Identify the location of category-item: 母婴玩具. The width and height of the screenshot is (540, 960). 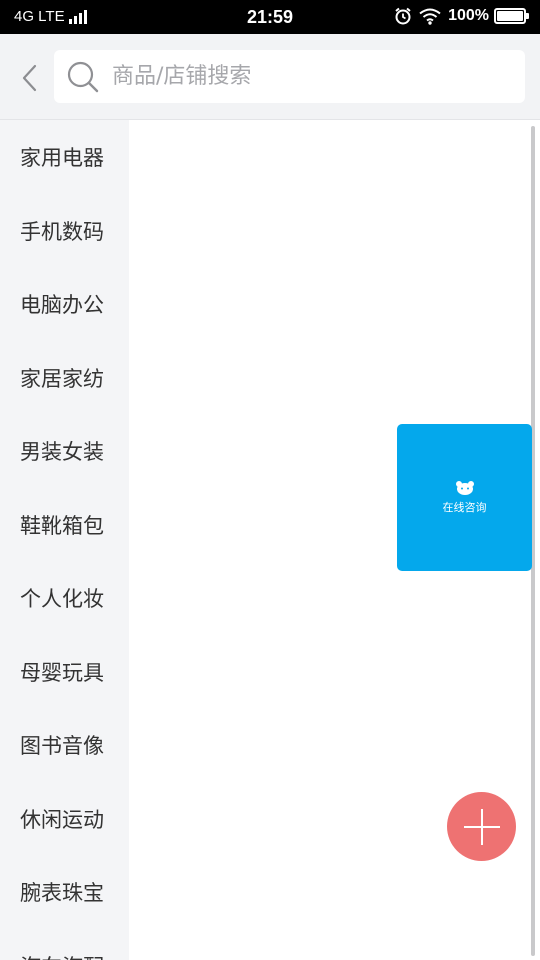
(64, 672).